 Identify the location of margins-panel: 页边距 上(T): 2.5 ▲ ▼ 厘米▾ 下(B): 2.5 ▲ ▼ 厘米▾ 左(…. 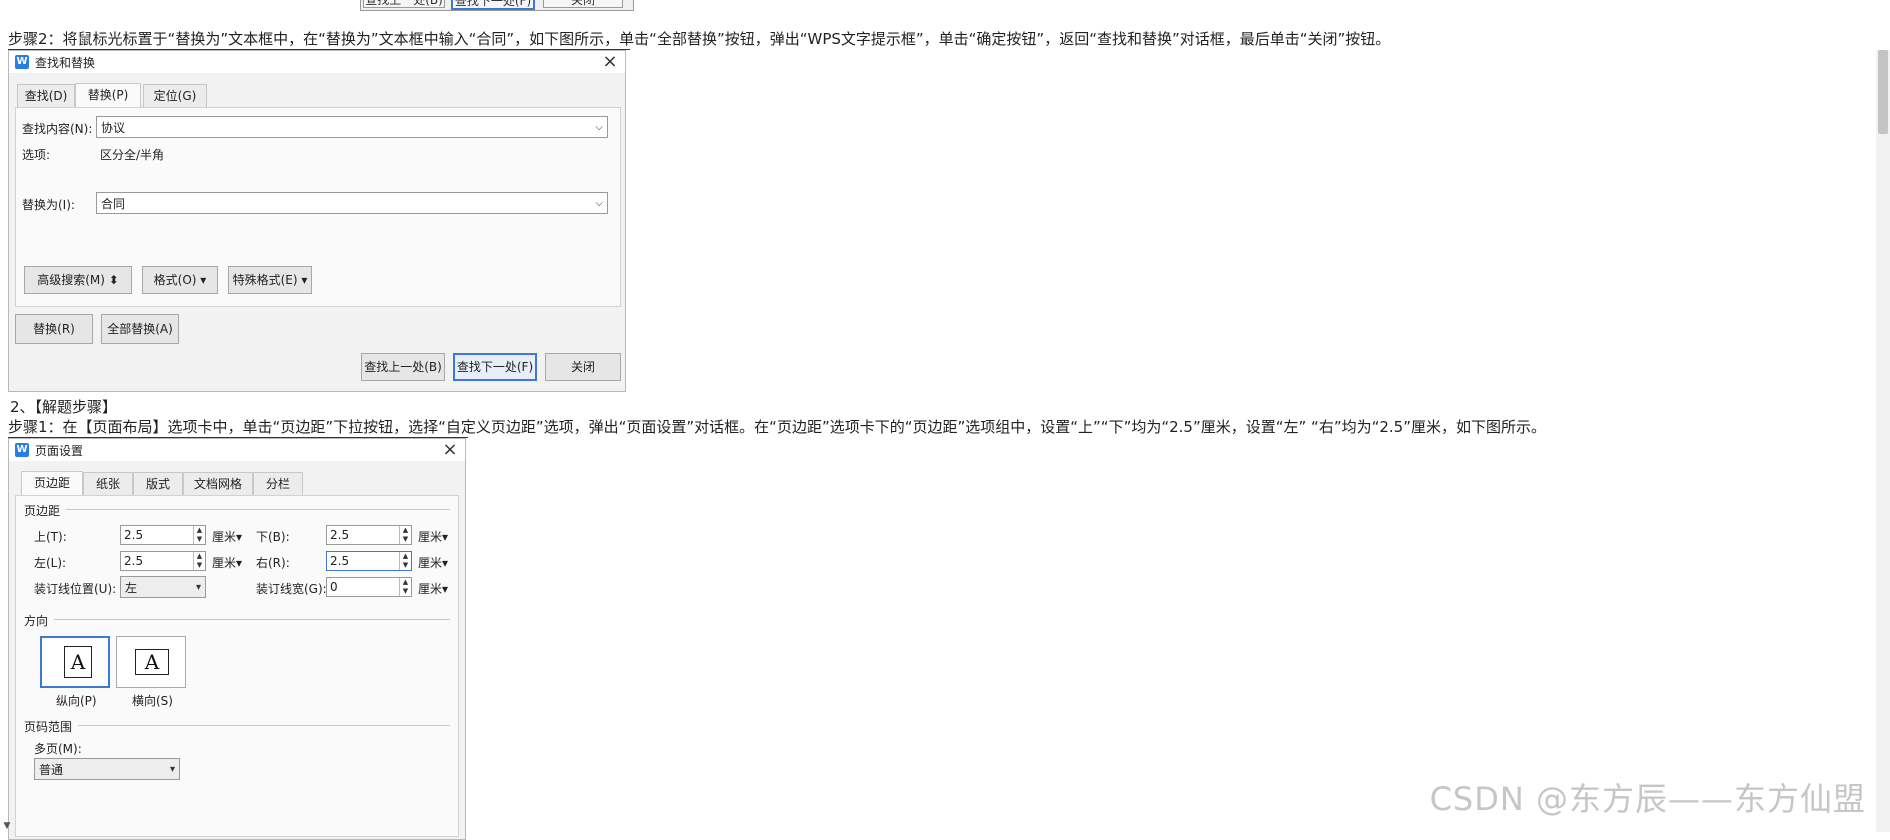
(237, 666).